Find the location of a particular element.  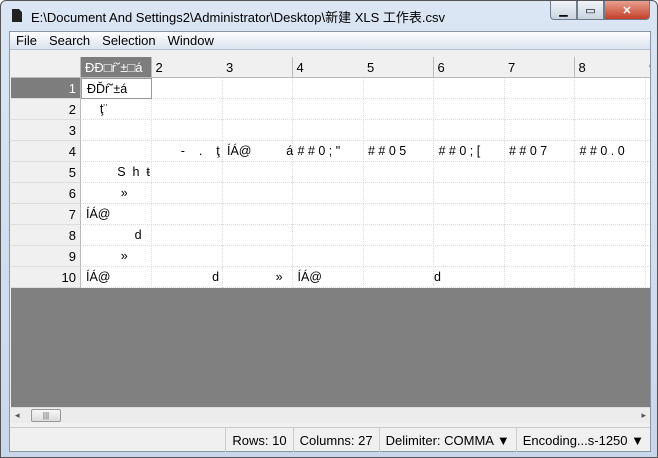

grid-cell: S h ŧ is located at coordinates (116, 172).